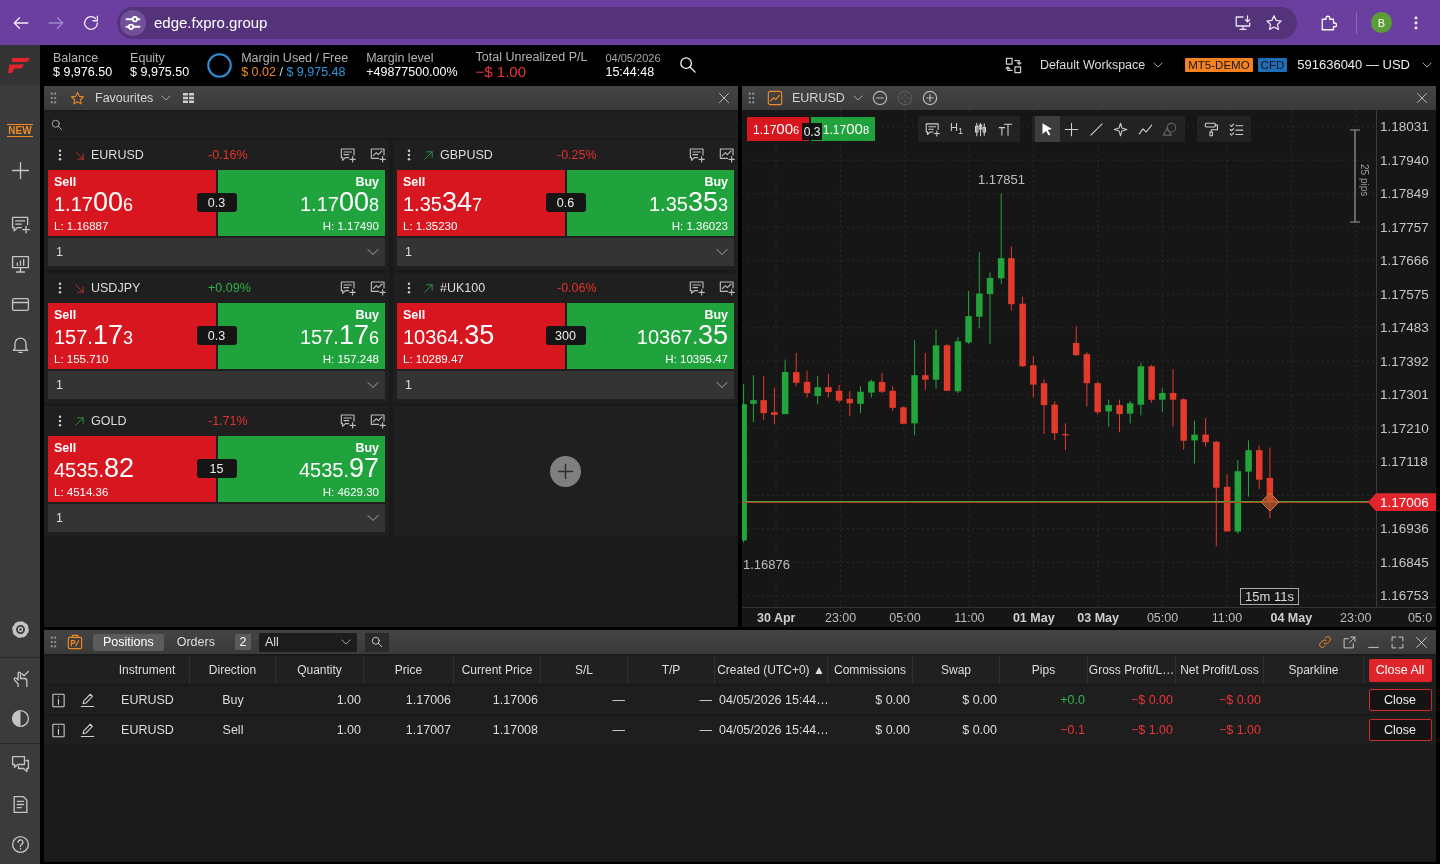 This screenshot has width=1440, height=864. I want to click on tab: Positions, so click(128, 642).